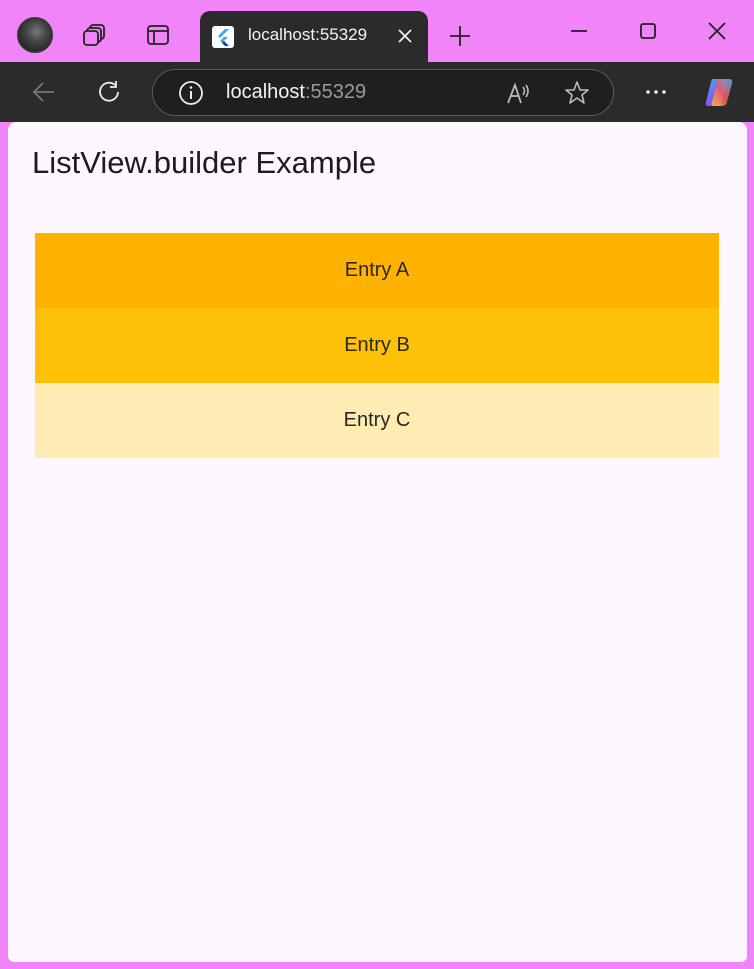  I want to click on list-item-label: Entry C, so click(377, 420).